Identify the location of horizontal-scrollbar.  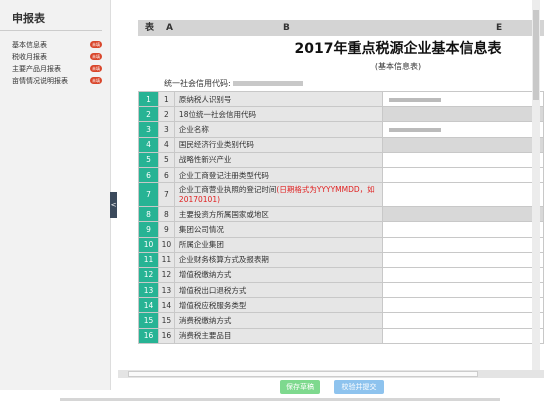
(331, 374).